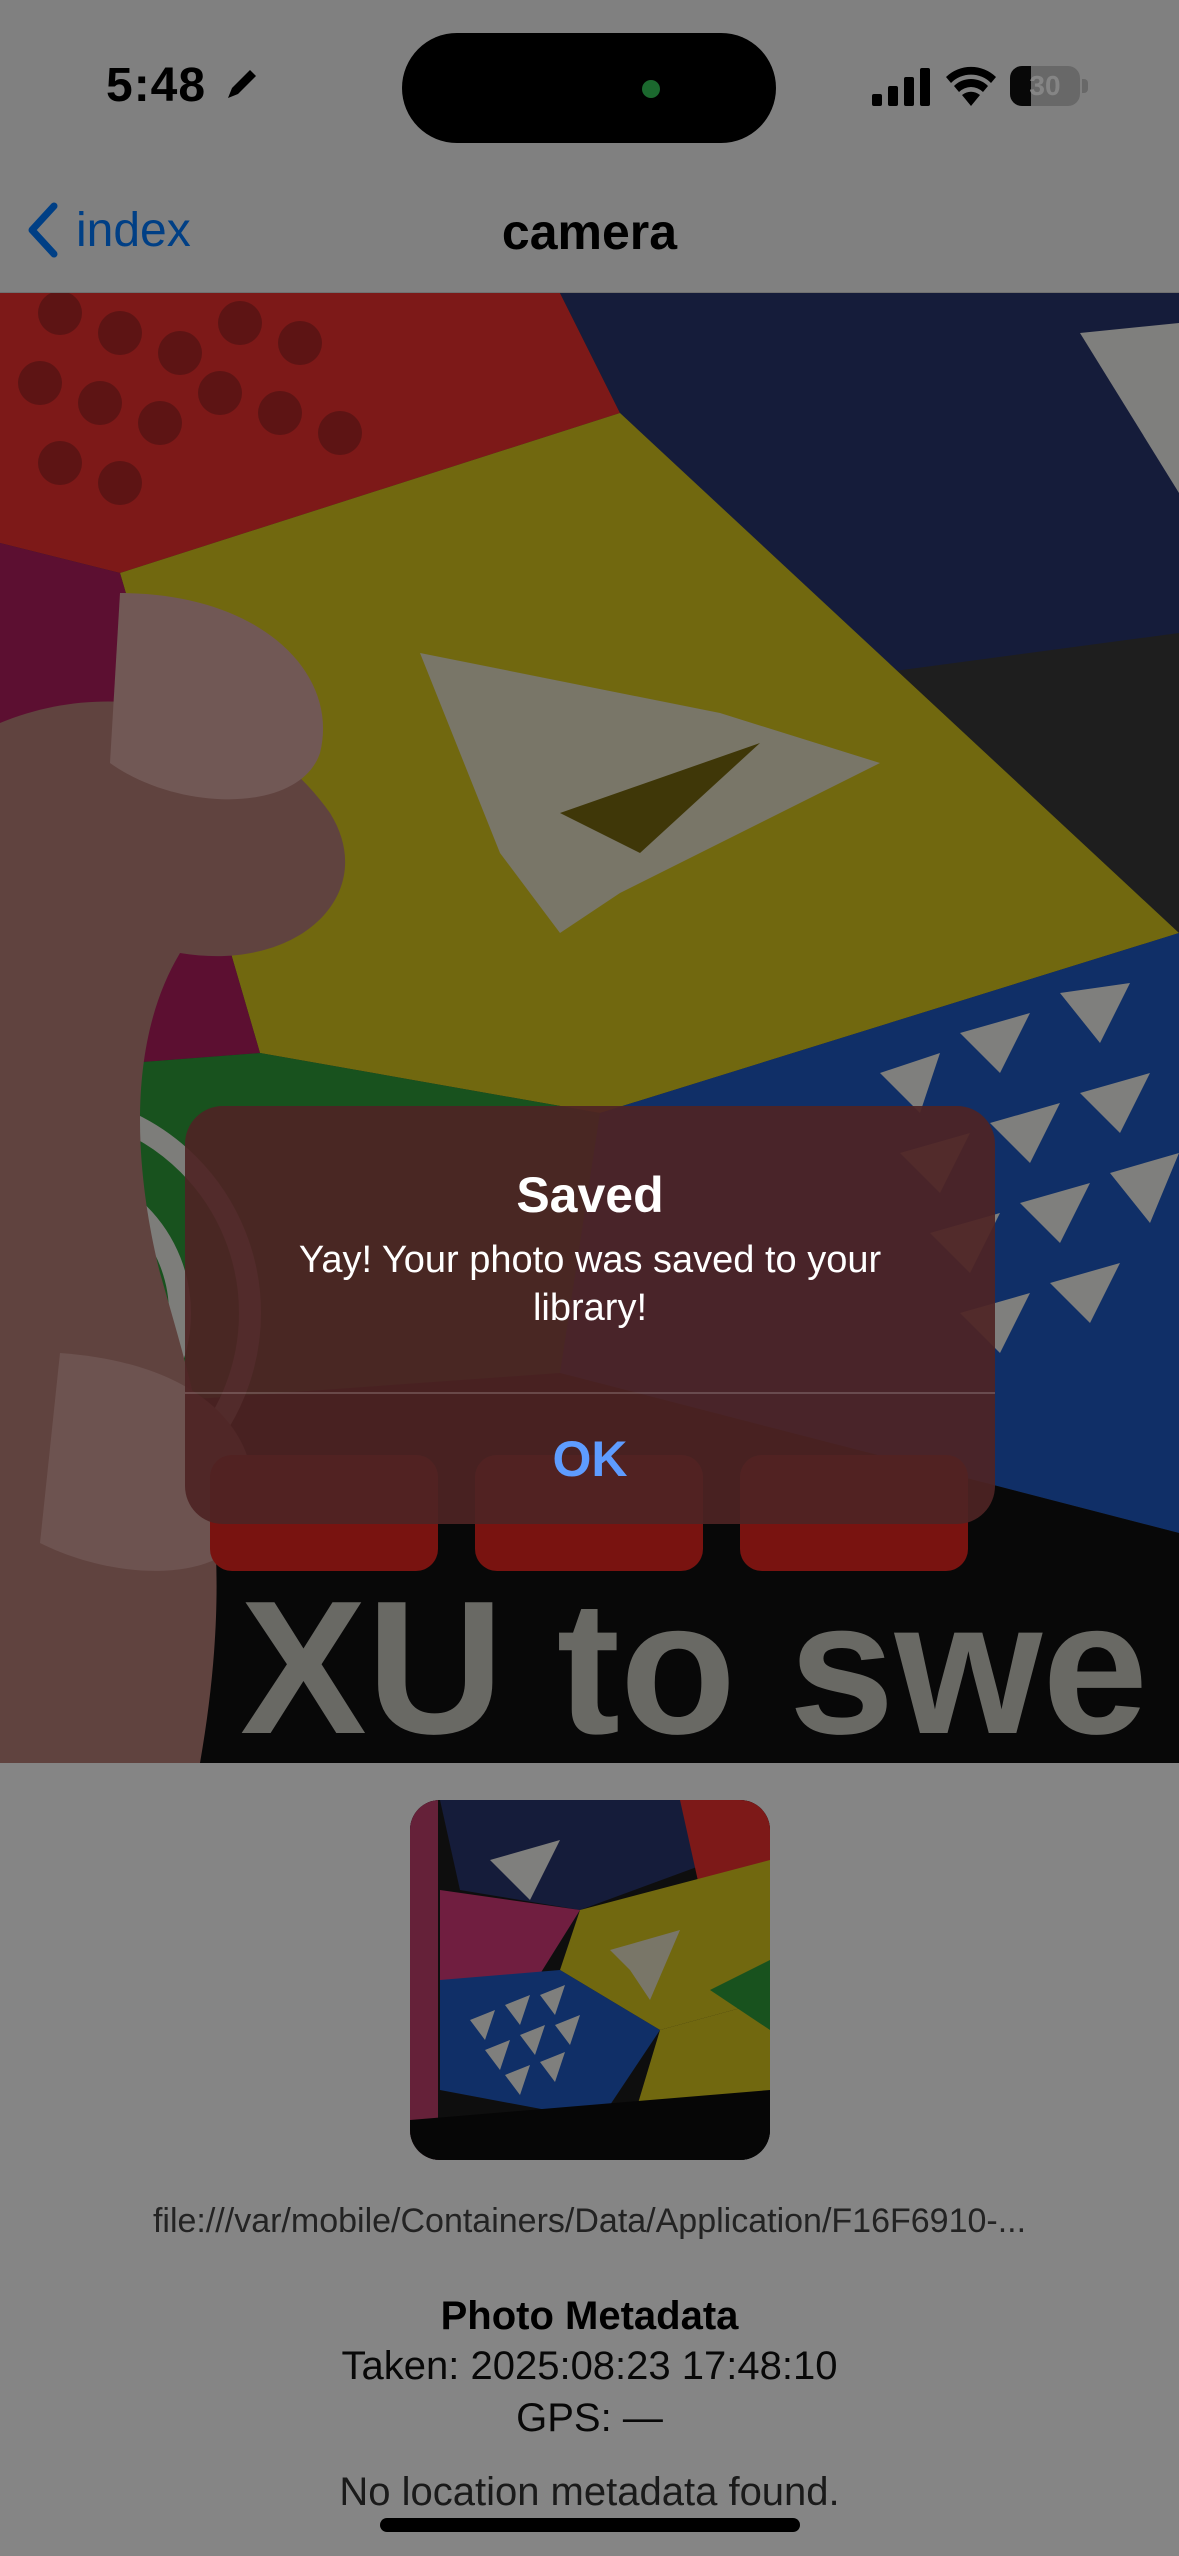  What do you see at coordinates (590, 1195) in the screenshot?
I see `alert-title: Saved` at bounding box center [590, 1195].